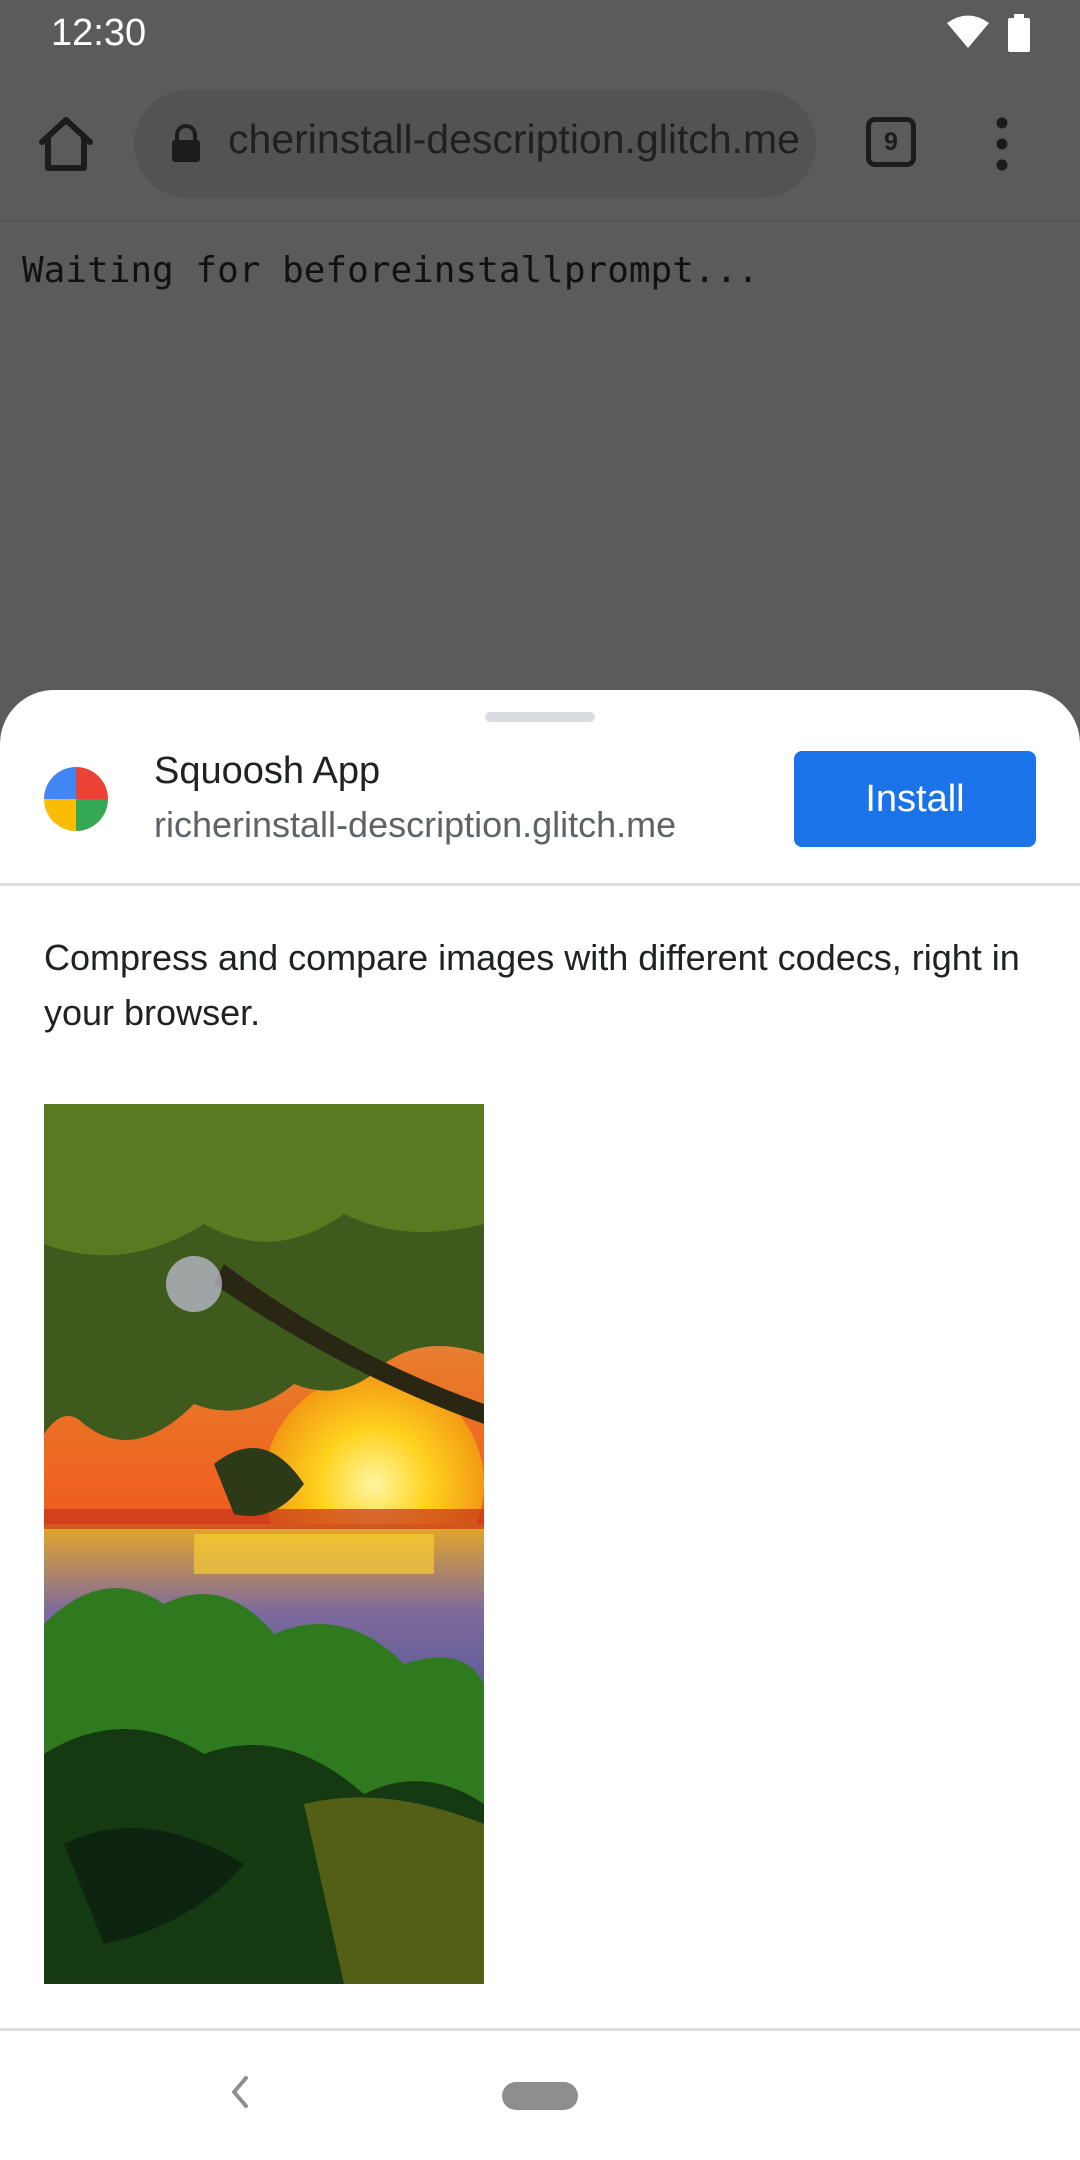  I want to click on omnibox: richerinstall-description.glitch.me, so click(475, 144).